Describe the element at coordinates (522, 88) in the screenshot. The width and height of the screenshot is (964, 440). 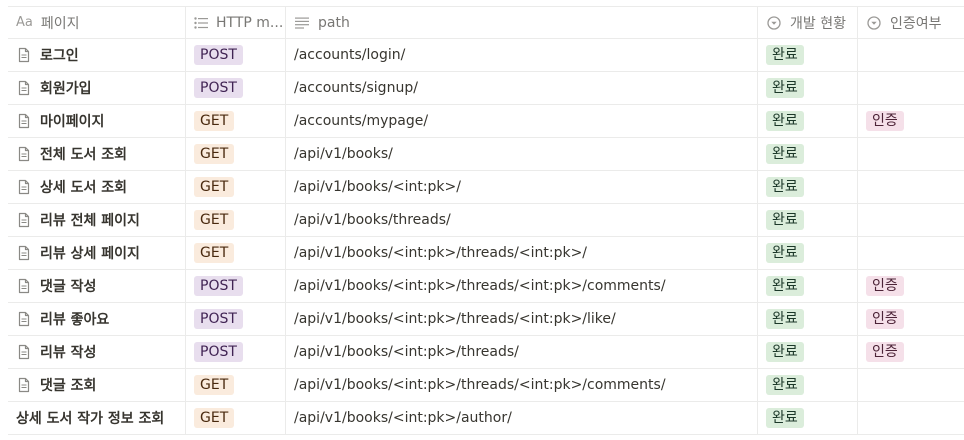
I see `path-cell: /accounts/signup/` at that location.